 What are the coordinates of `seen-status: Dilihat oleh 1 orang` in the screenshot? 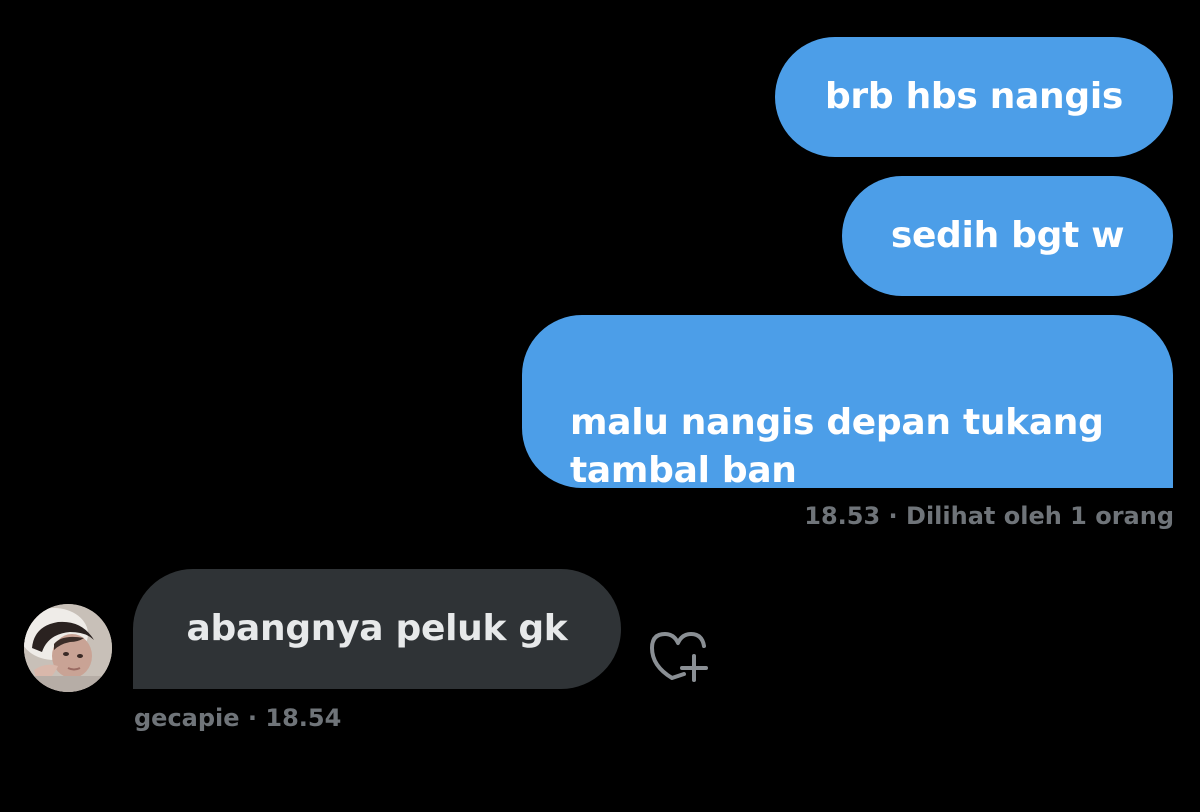 It's located at (1040, 516).